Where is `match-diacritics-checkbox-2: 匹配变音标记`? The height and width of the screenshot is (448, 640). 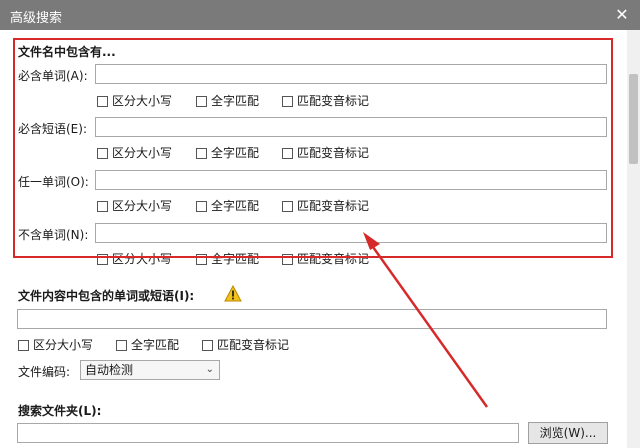 match-diacritics-checkbox-2: 匹配变音标记 is located at coordinates (325, 153).